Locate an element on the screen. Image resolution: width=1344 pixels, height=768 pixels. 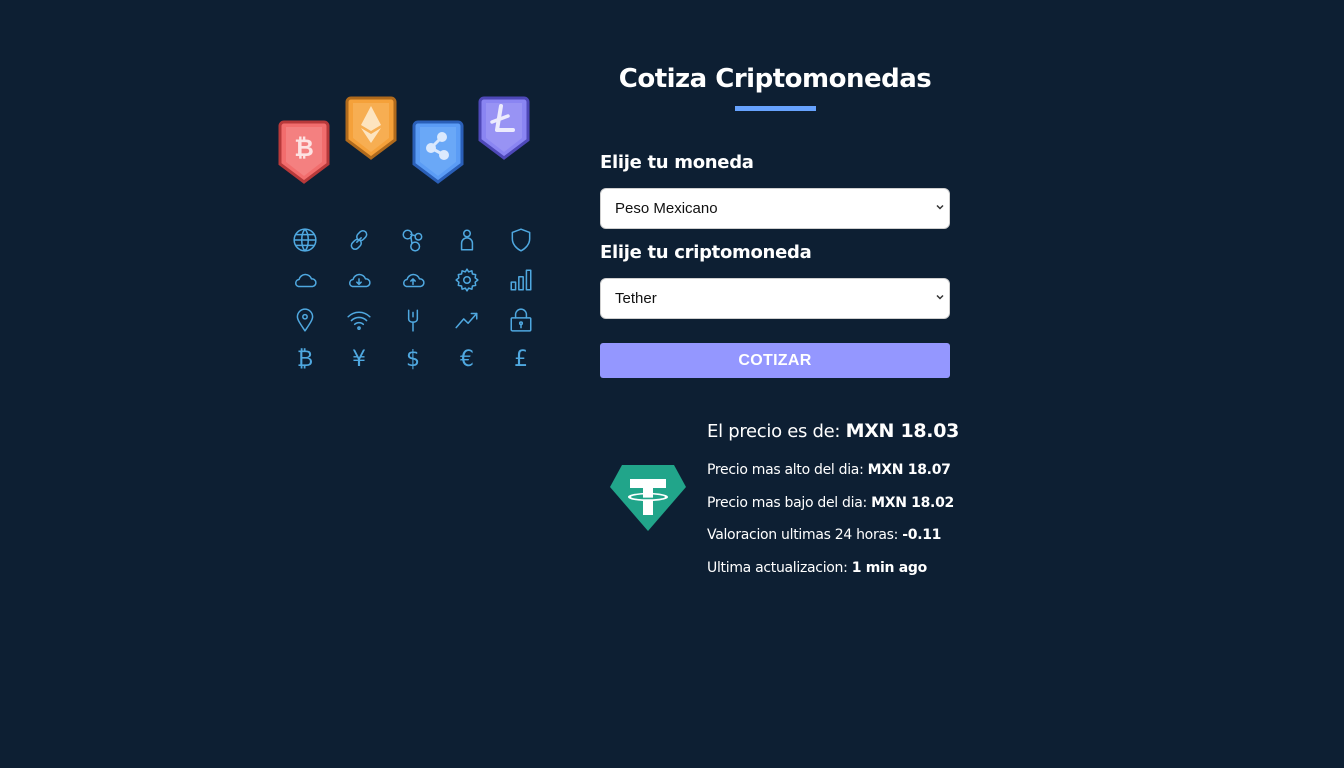
link-icon is located at coordinates (359, 240).